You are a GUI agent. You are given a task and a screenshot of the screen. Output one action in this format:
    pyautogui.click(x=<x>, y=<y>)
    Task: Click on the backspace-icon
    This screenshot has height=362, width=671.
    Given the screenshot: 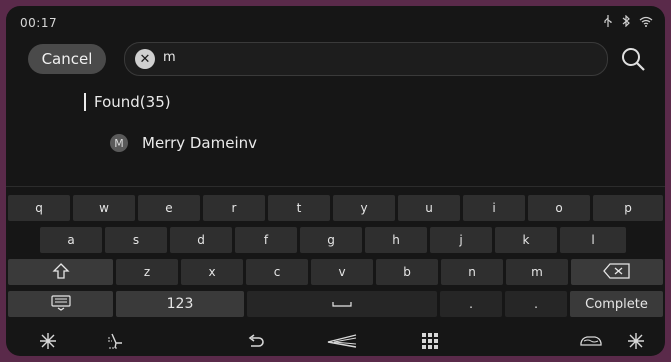 What is the action you would take?
    pyautogui.click(x=617, y=272)
    